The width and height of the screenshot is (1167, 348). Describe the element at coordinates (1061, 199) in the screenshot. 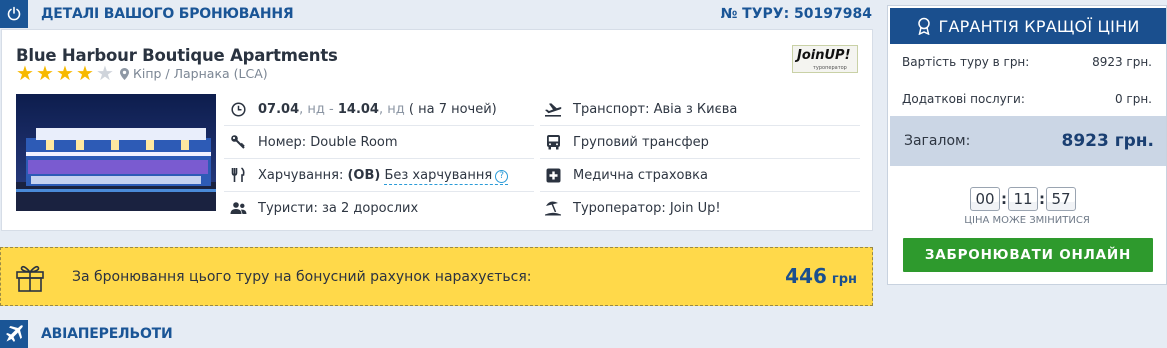

I see `timer-seconds: 57` at that location.